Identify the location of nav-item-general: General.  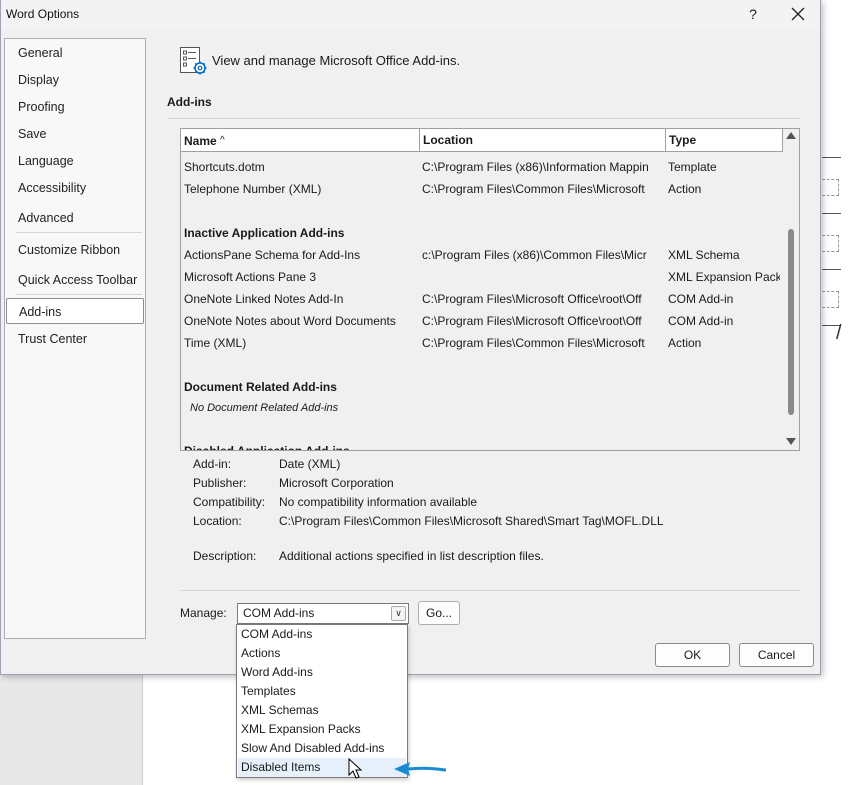
(75, 53).